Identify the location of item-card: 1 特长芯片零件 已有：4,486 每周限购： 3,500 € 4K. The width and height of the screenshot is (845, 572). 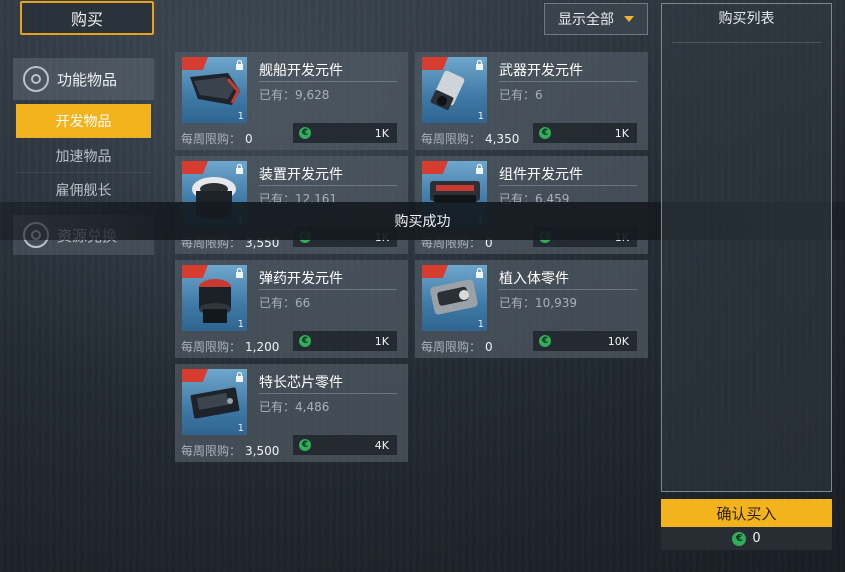
(291, 413).